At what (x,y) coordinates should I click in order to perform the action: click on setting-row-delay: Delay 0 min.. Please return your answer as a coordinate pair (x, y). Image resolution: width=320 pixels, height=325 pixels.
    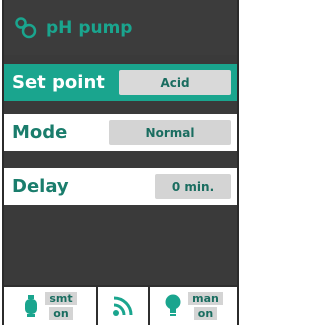
    Looking at the image, I should click on (120, 186).